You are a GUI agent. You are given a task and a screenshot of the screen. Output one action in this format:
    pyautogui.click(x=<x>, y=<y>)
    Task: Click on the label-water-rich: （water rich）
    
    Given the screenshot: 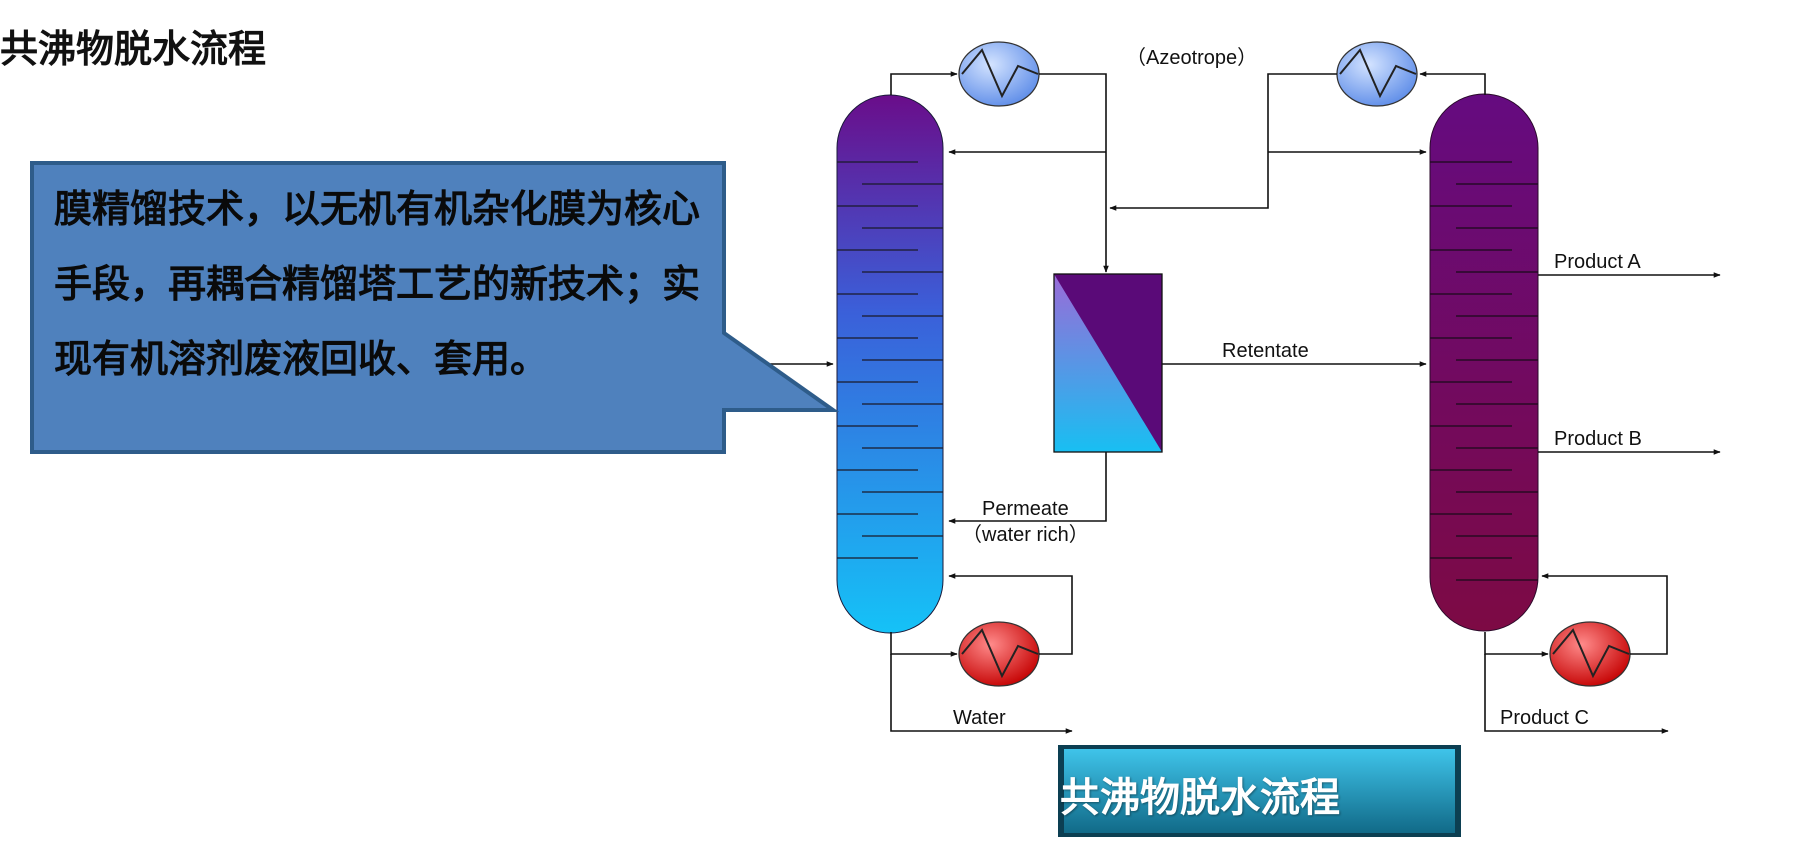 What is the action you would take?
    pyautogui.click(x=1025, y=534)
    